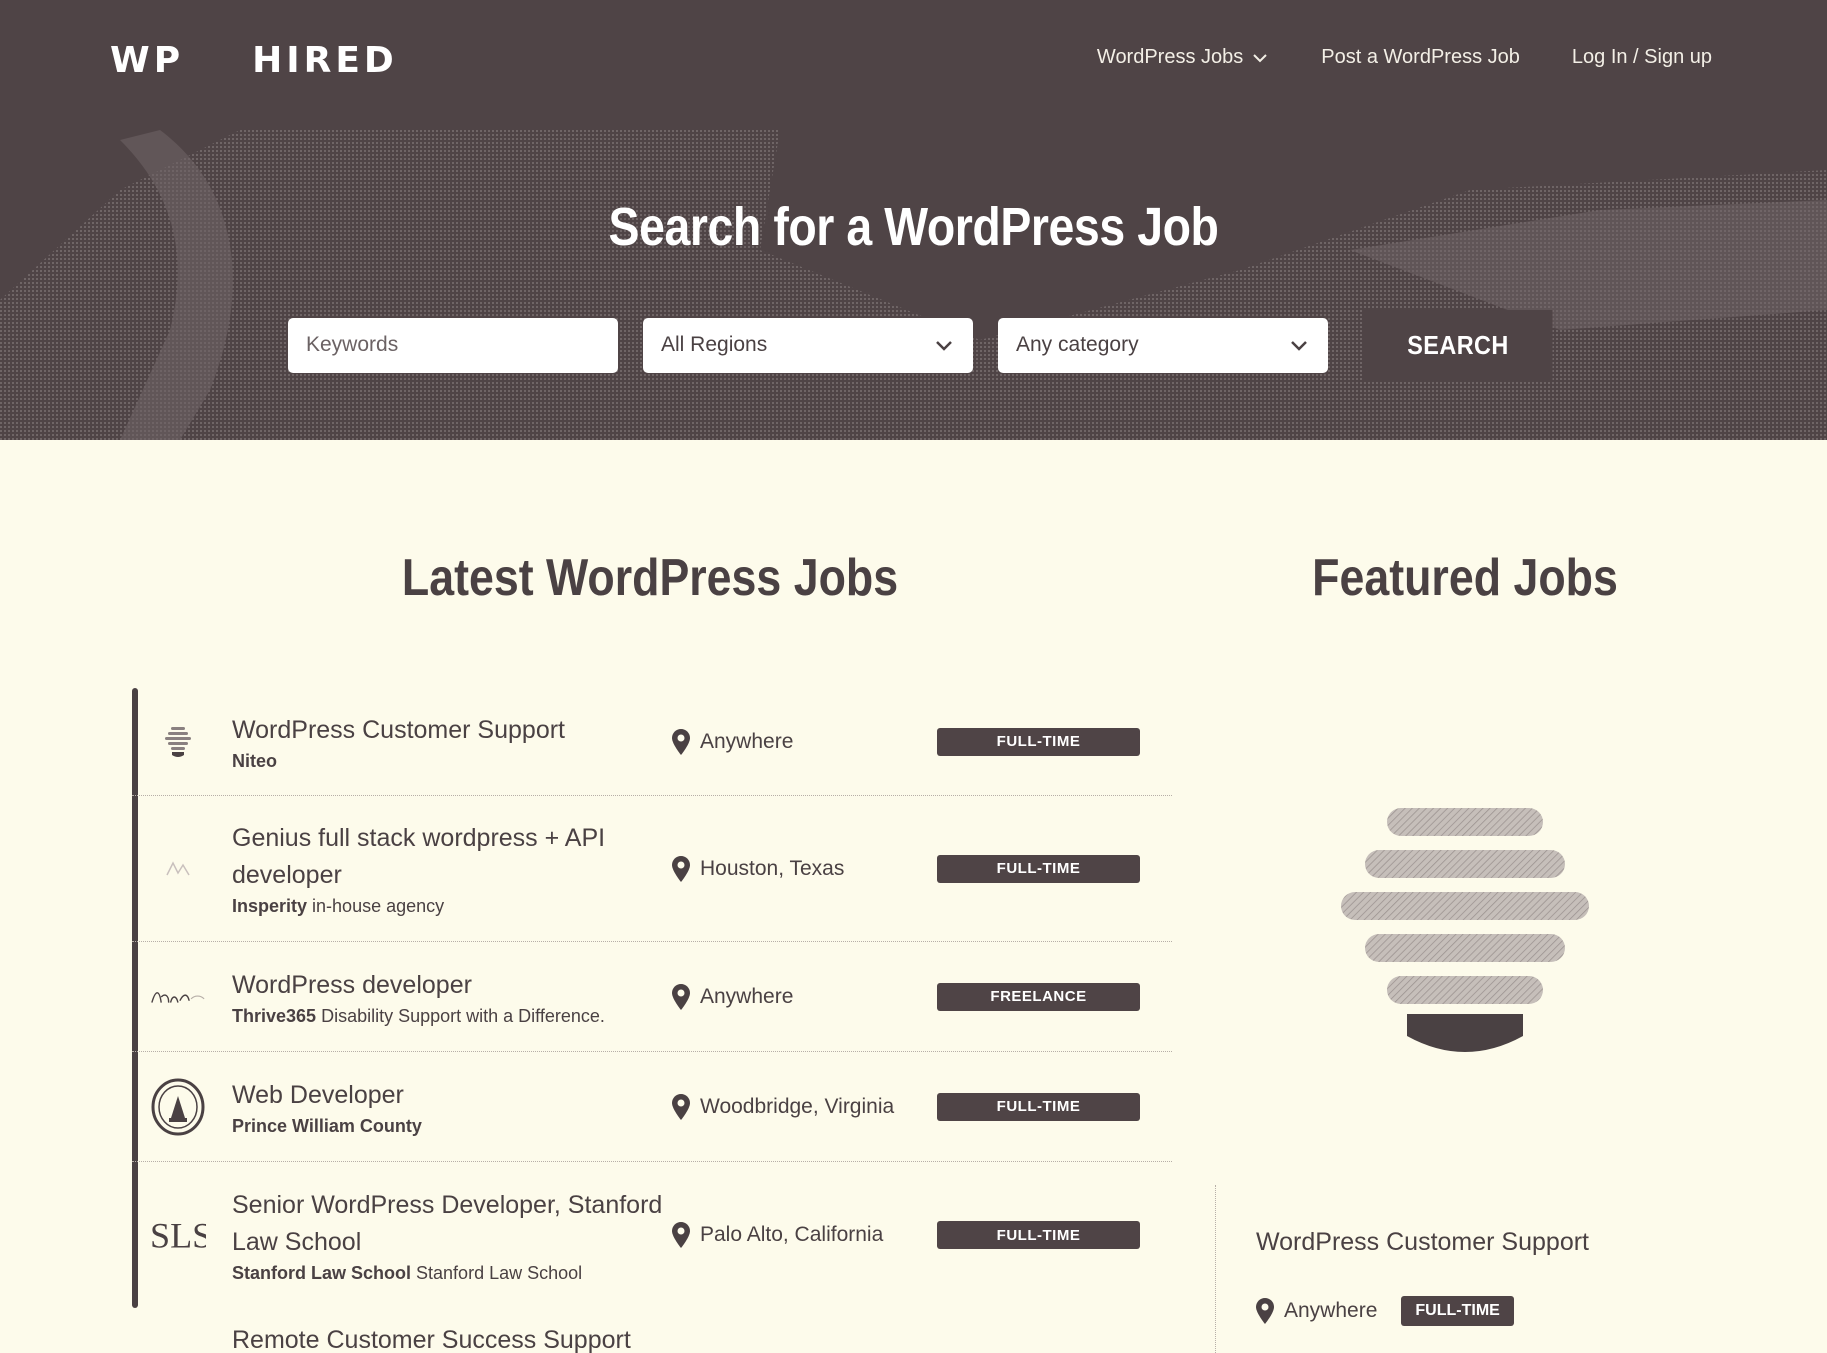 Image resolution: width=1827 pixels, height=1353 pixels. I want to click on svg-text: SLS, so click(178, 1235).